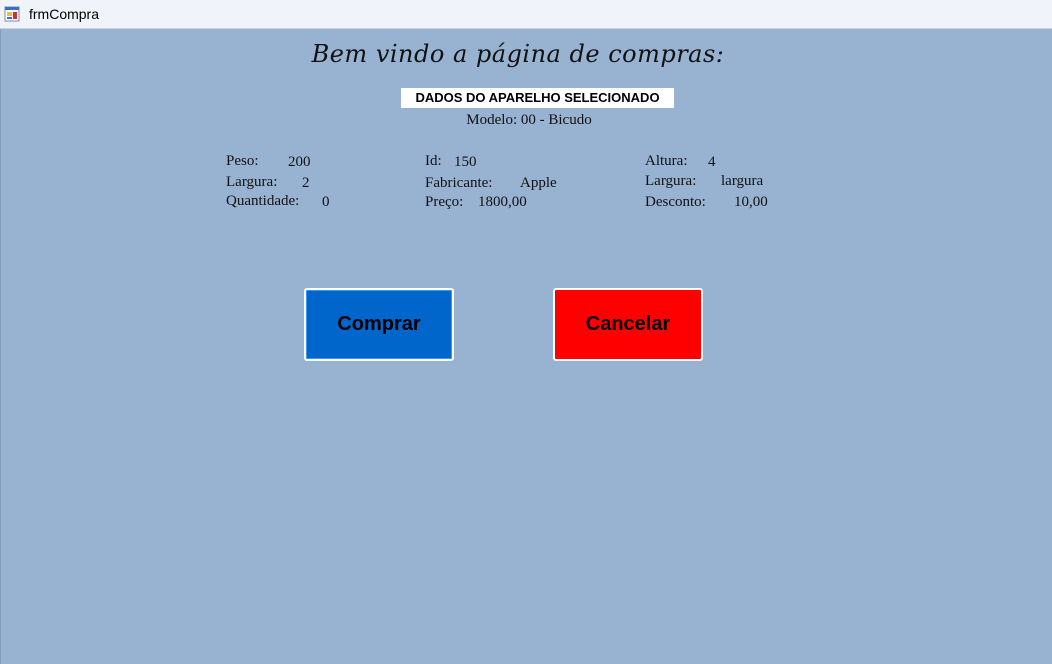  I want to click on welcome-heading: Bem vindo a página de compras:, so click(518, 54).